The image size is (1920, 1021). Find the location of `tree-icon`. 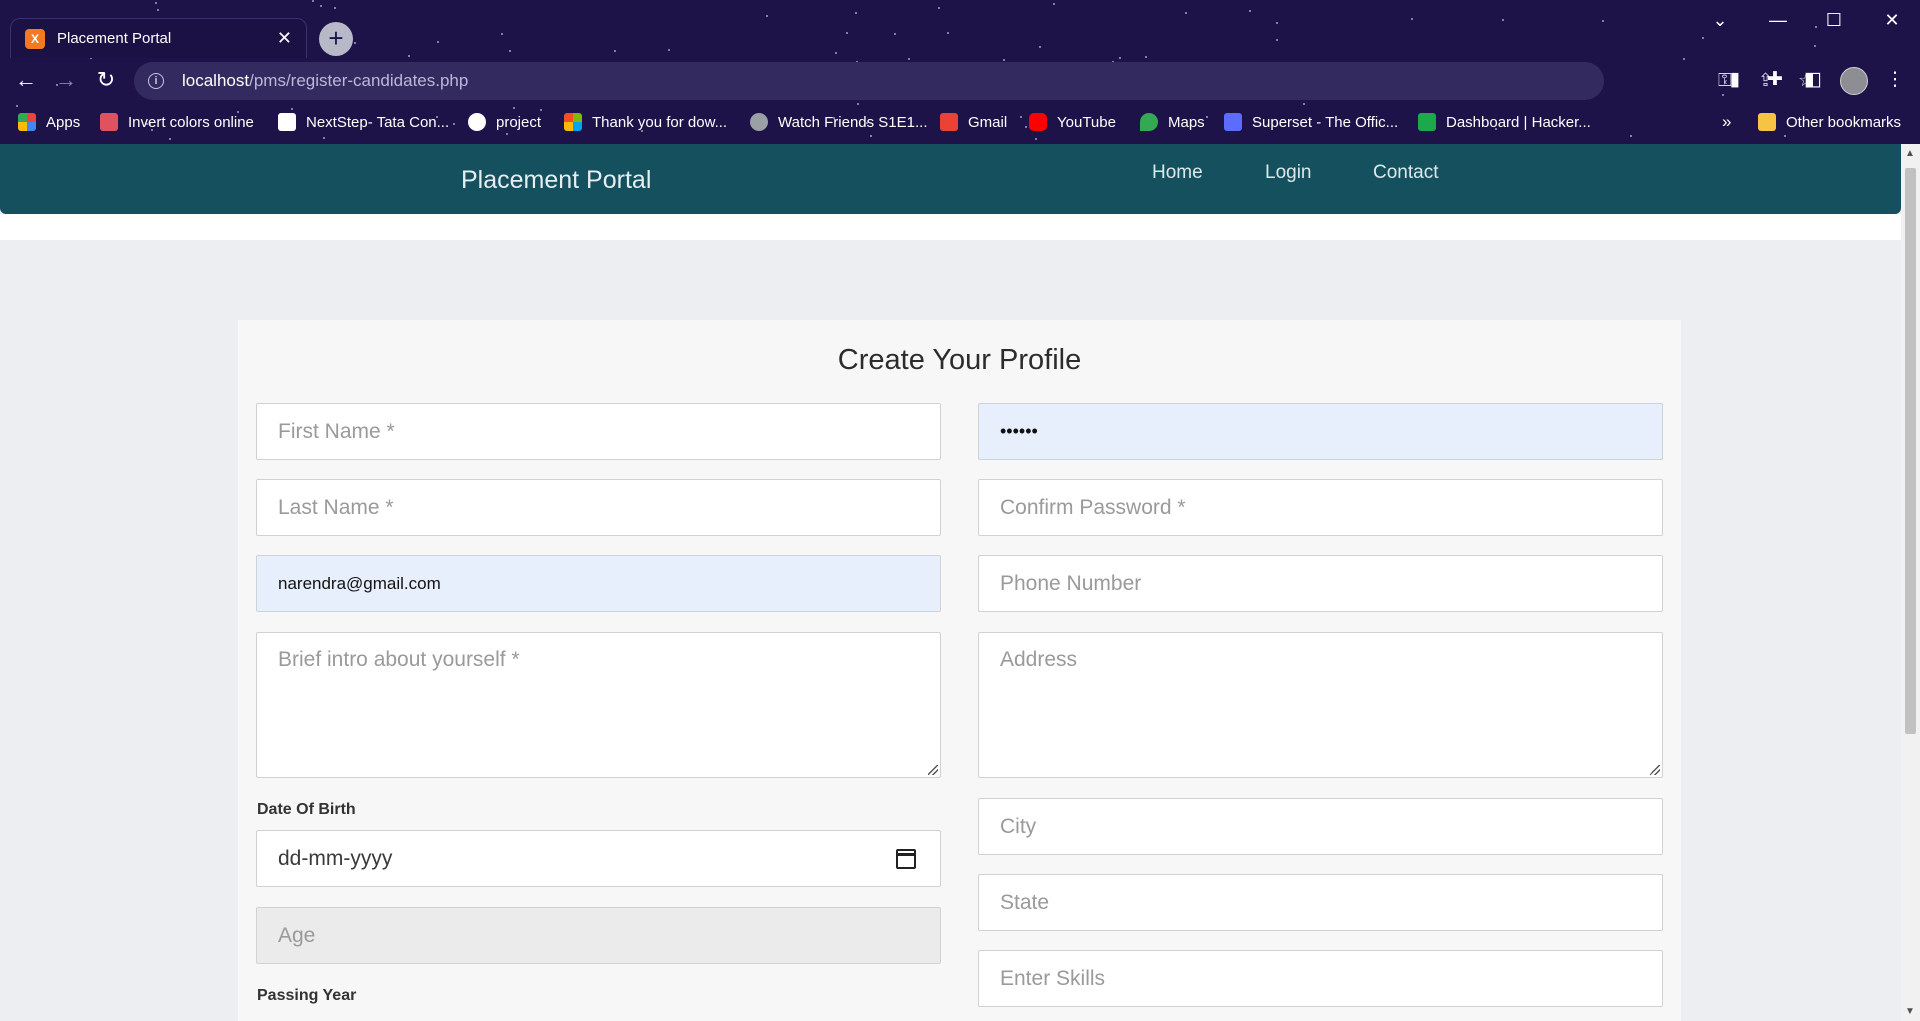

tree-icon is located at coordinates (109, 122).